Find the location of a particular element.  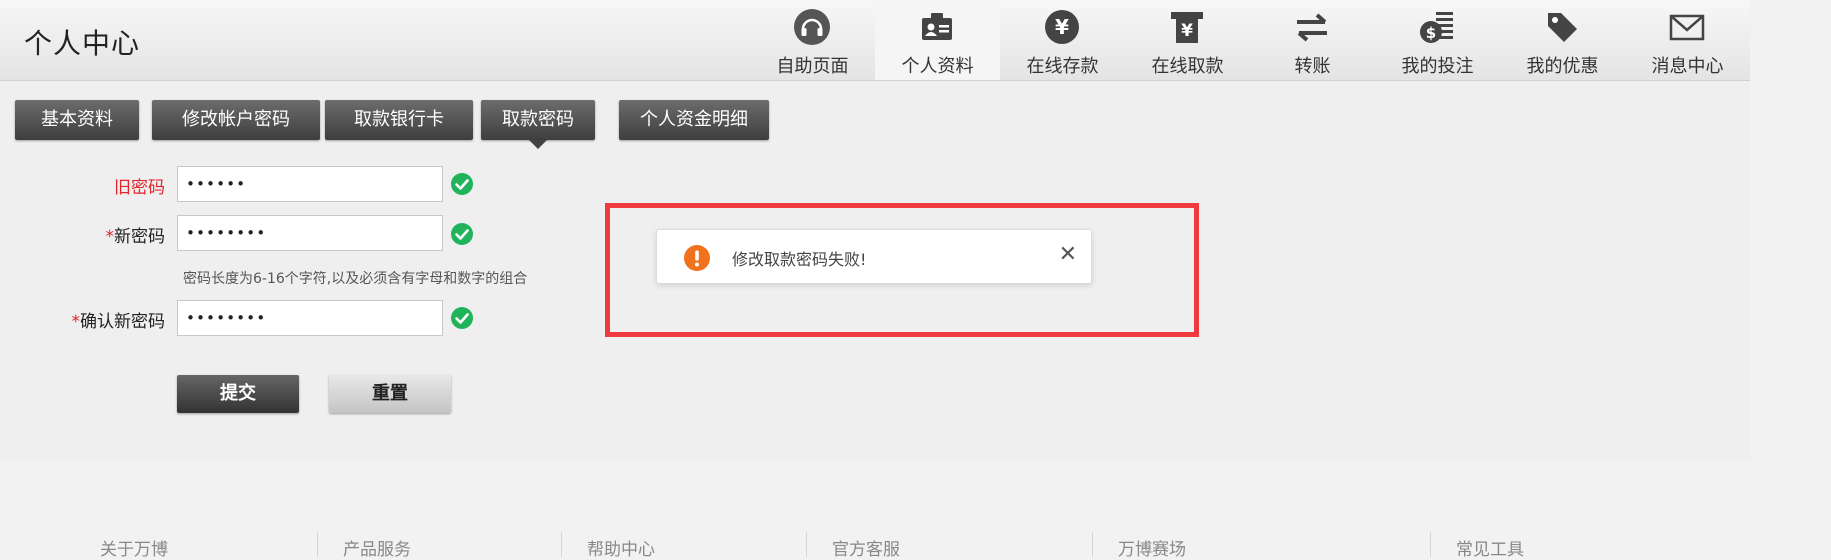

nav-item-transfer: 转账 is located at coordinates (1312, 40).